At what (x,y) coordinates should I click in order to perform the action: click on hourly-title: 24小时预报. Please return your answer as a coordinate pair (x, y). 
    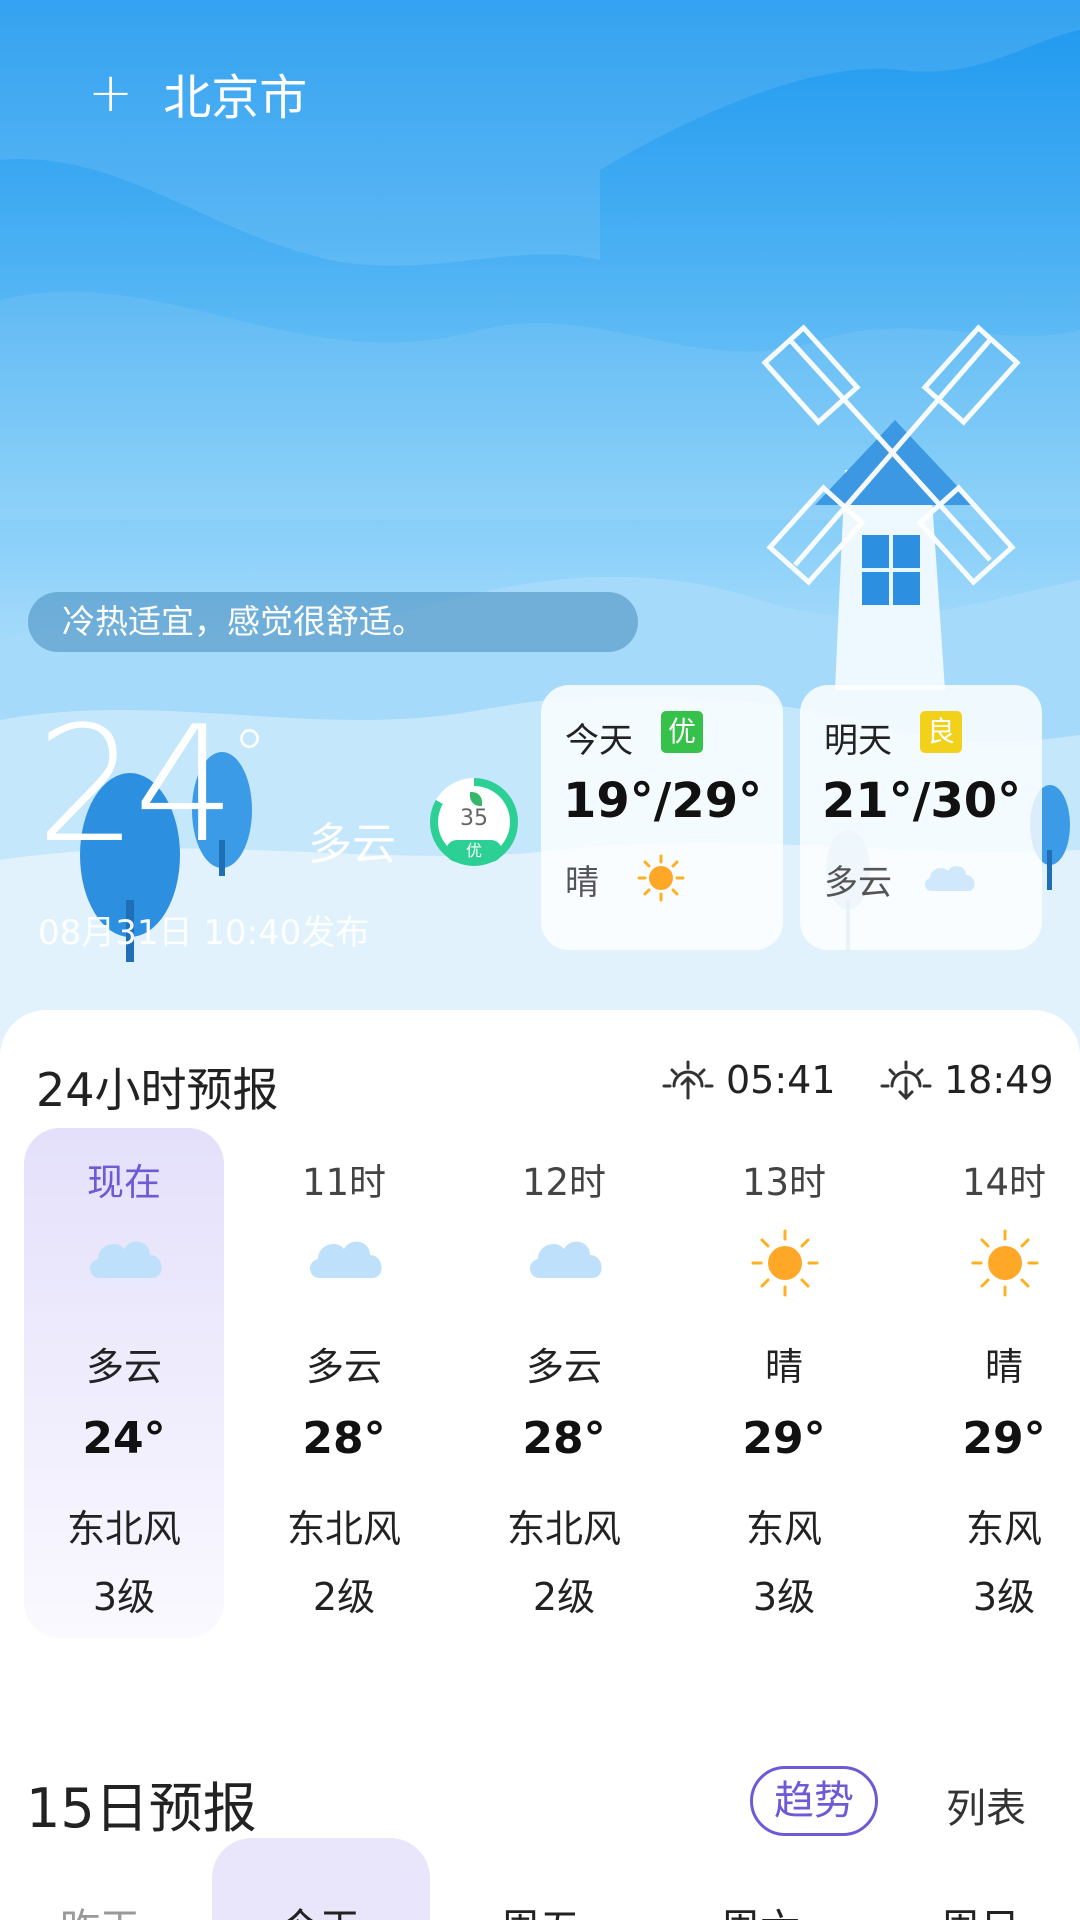
    Looking at the image, I should click on (157, 1090).